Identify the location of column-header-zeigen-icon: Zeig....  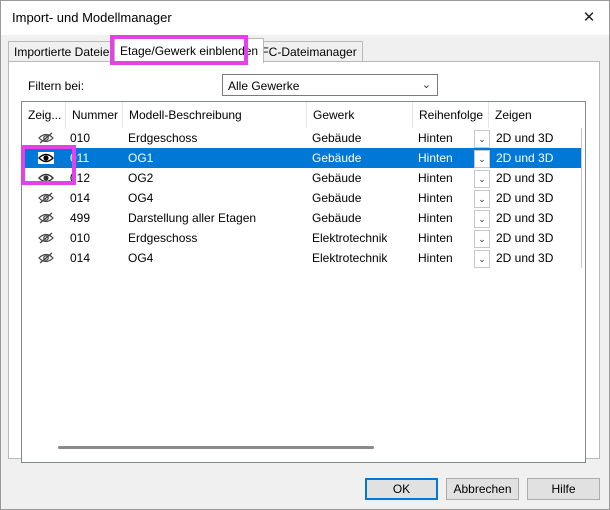
(44, 115).